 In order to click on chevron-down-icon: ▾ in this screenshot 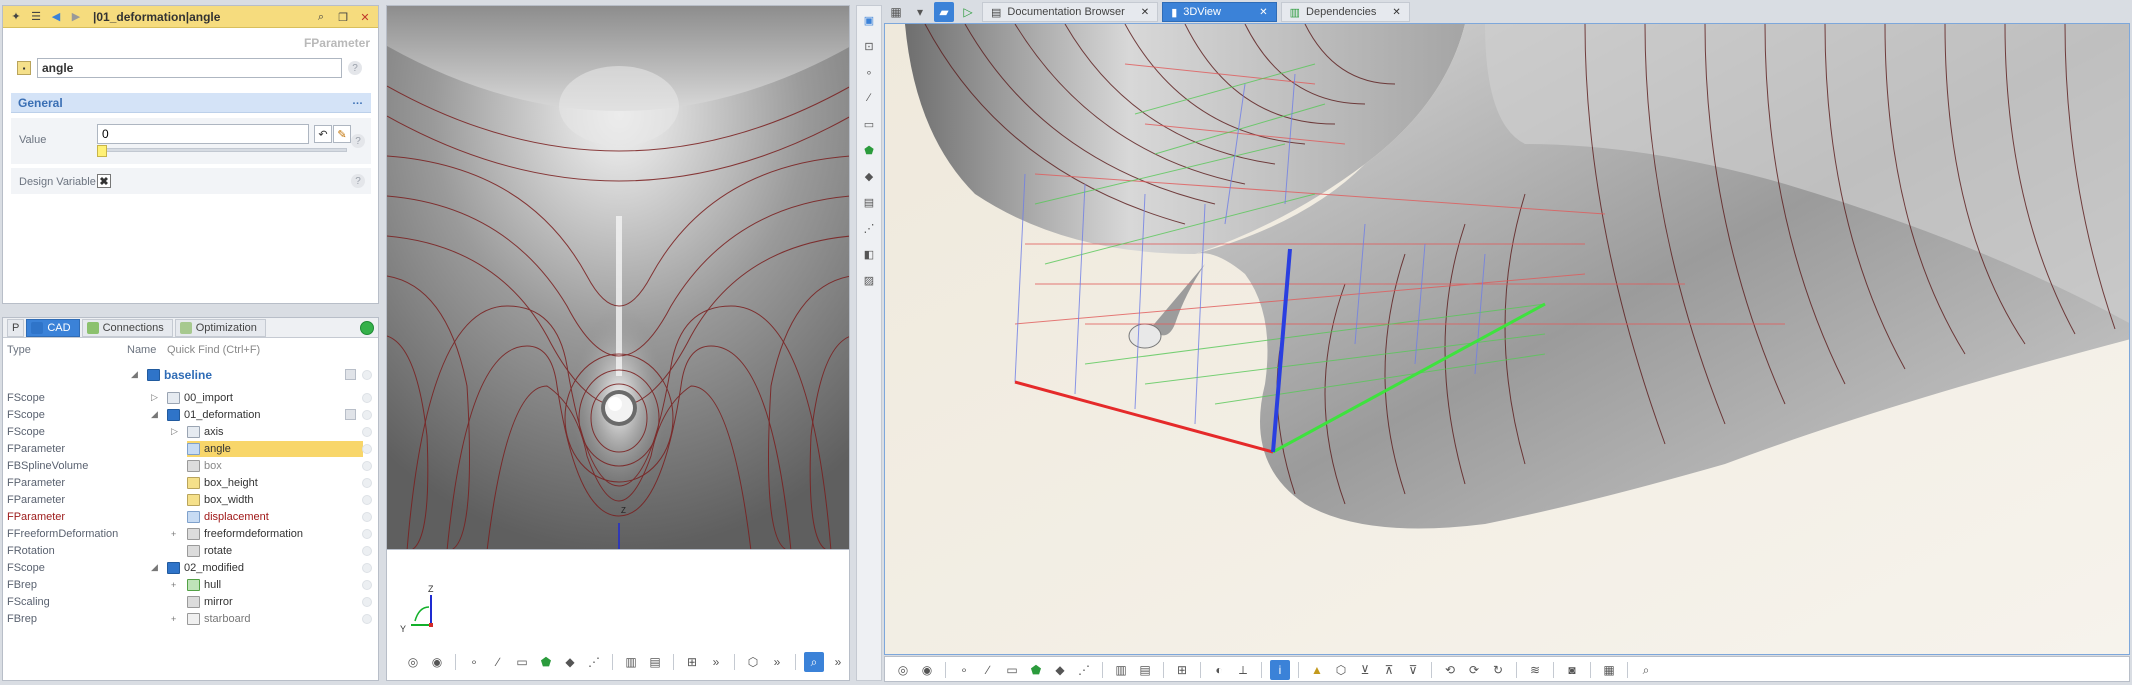, I will do `click(920, 12)`.